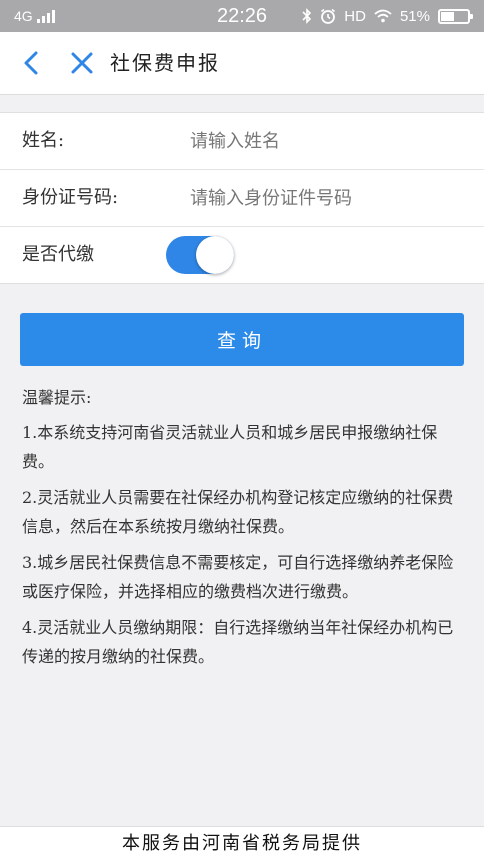  Describe the element at coordinates (70, 197) in the screenshot. I see `id-number-label: 身份证号码:` at that location.